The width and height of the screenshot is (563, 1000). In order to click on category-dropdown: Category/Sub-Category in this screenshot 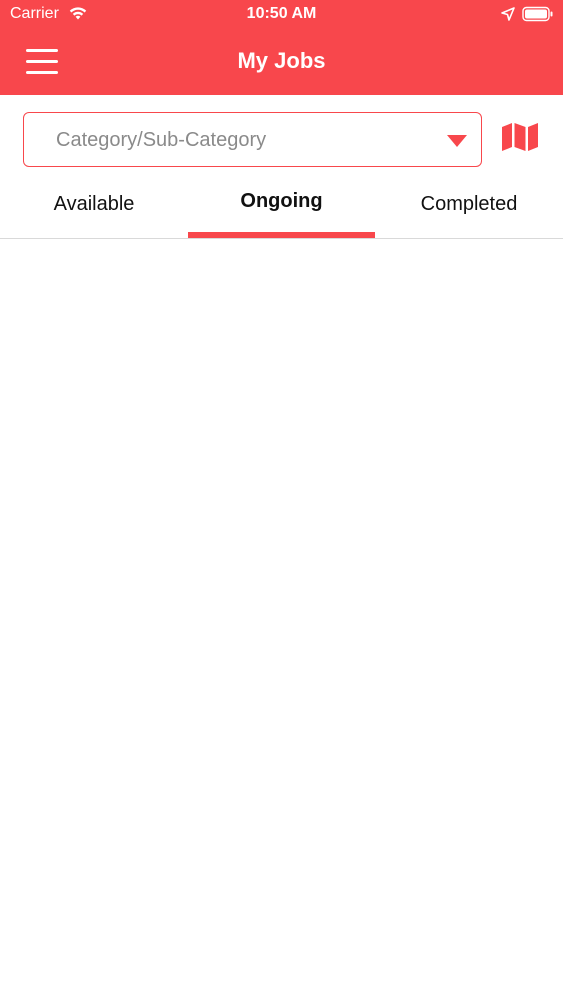, I will do `click(252, 139)`.